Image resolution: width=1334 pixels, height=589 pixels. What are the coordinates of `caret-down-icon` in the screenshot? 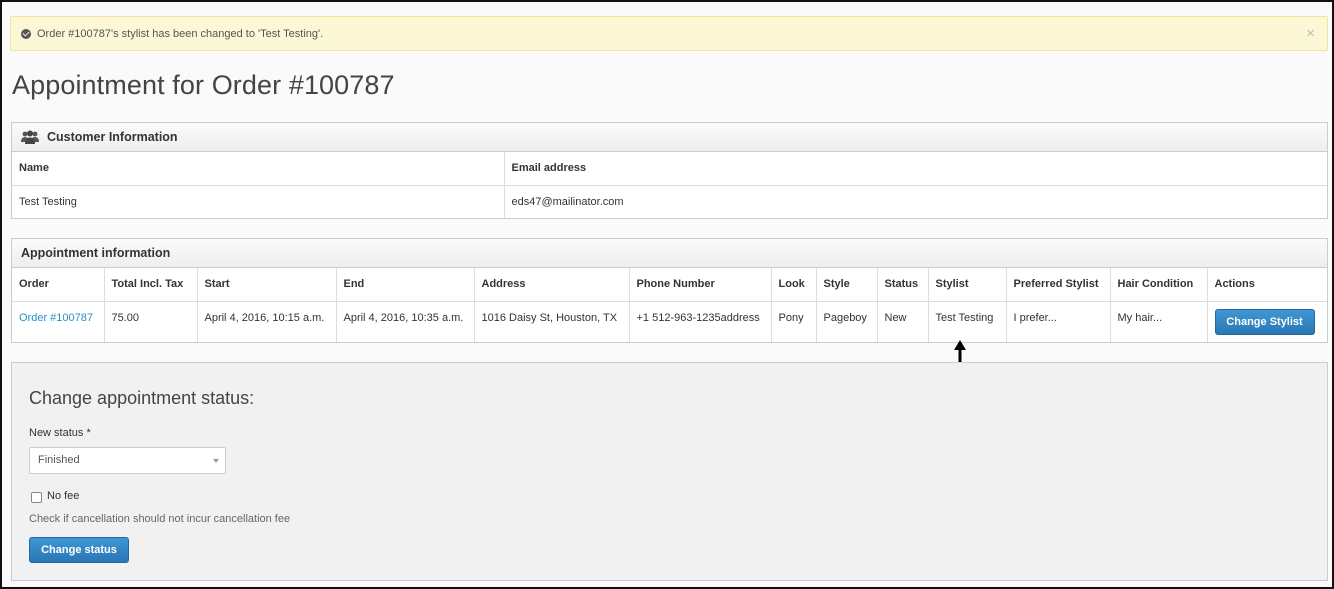 It's located at (216, 461).